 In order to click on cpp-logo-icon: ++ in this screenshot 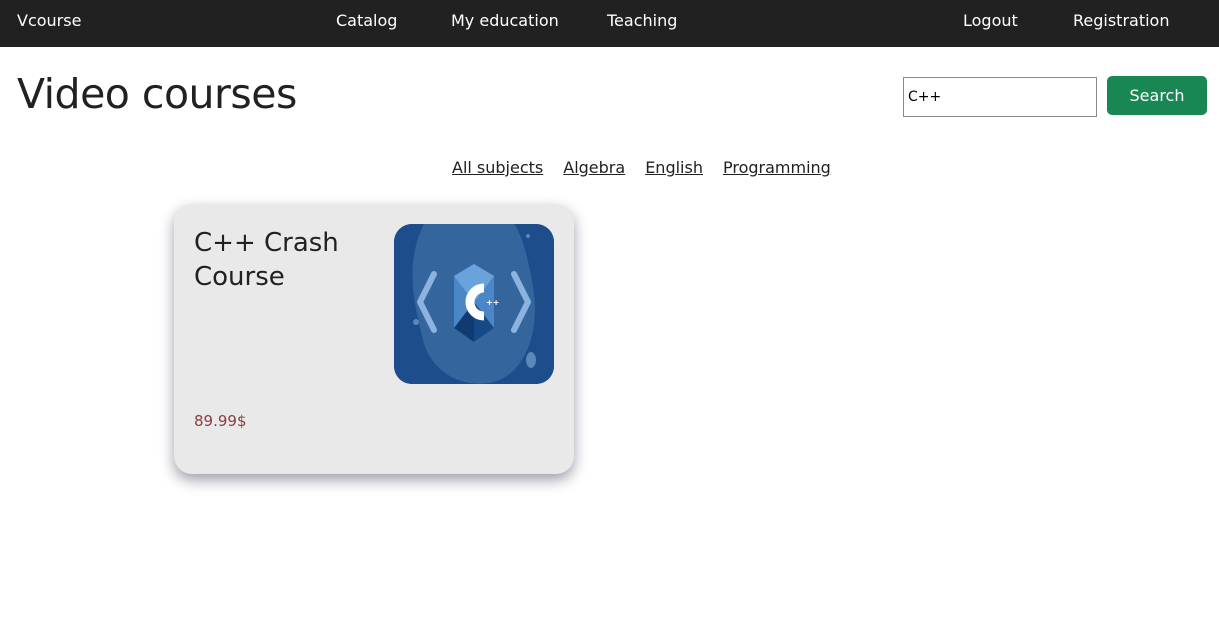, I will do `click(474, 304)`.